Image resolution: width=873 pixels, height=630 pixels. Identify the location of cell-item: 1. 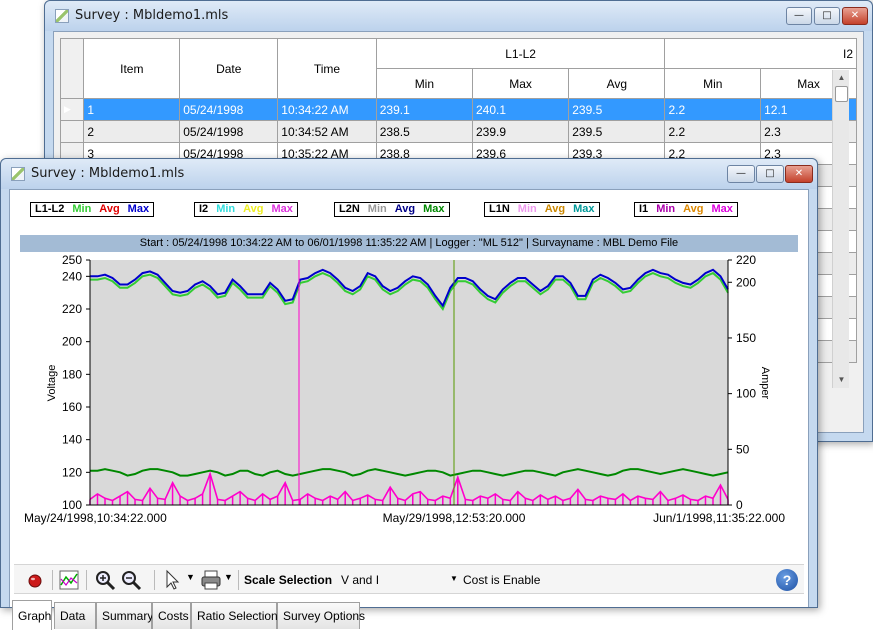
(132, 109).